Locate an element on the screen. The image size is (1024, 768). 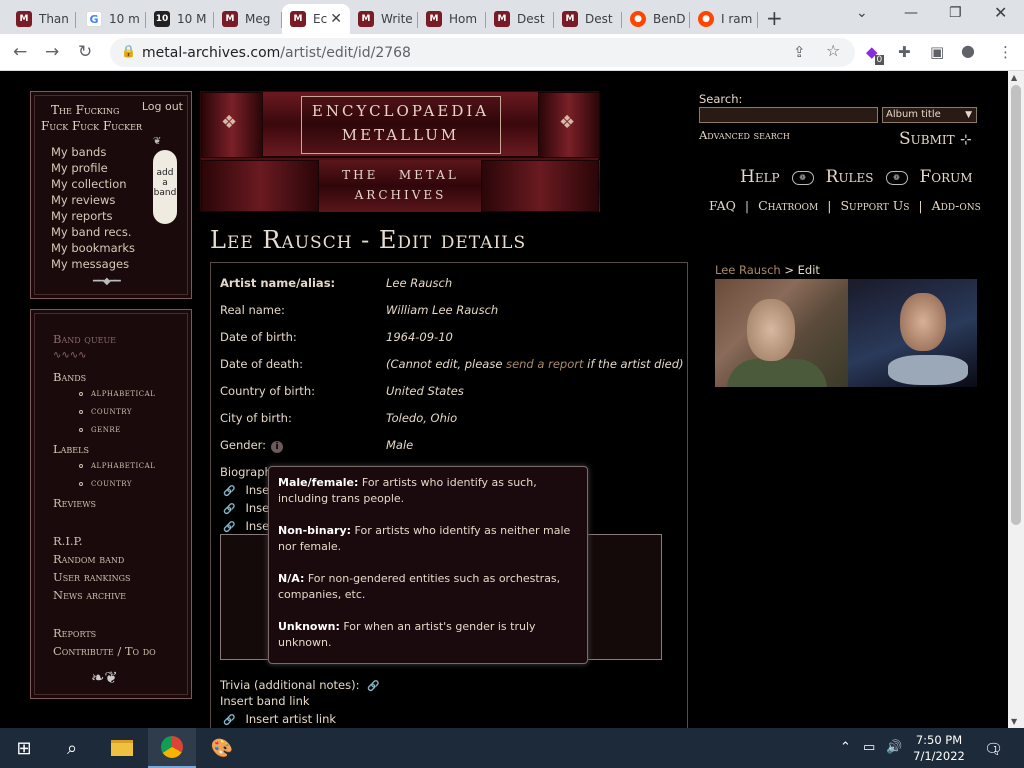
favicon-icon: M is located at coordinates (502, 19).